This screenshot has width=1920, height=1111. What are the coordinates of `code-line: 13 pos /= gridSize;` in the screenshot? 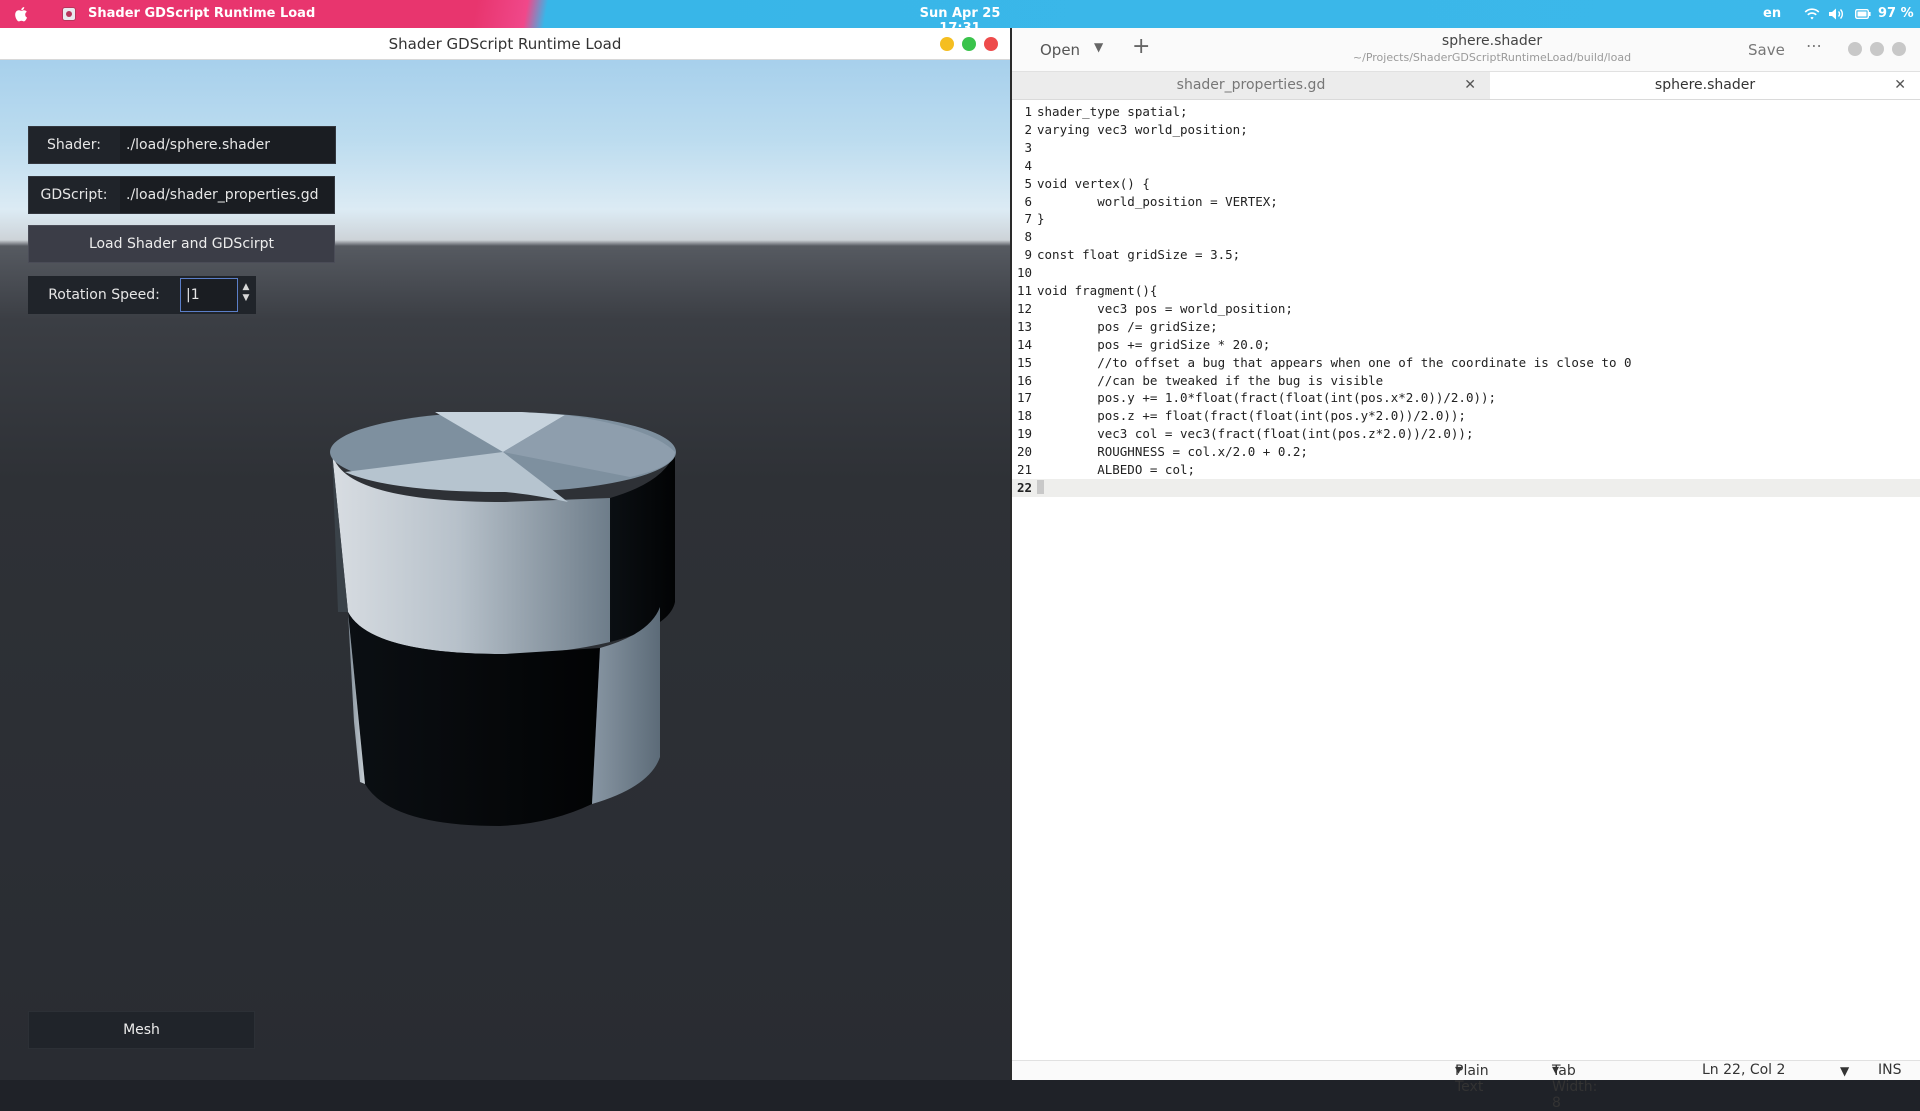 It's located at (1466, 327).